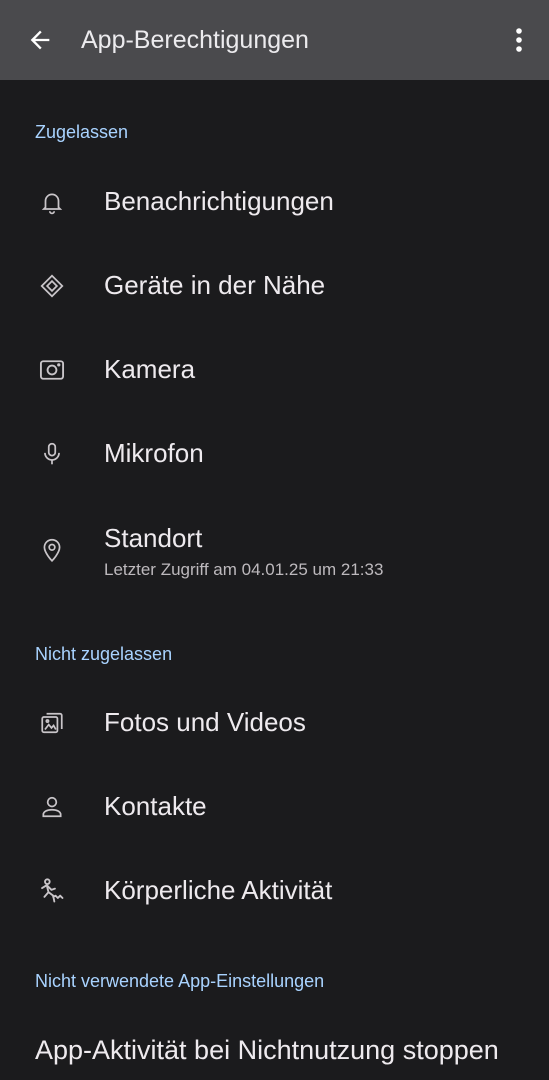 The height and width of the screenshot is (1080, 549). What do you see at coordinates (274, 370) in the screenshot?
I see `permission-item-camera: Kamera` at bounding box center [274, 370].